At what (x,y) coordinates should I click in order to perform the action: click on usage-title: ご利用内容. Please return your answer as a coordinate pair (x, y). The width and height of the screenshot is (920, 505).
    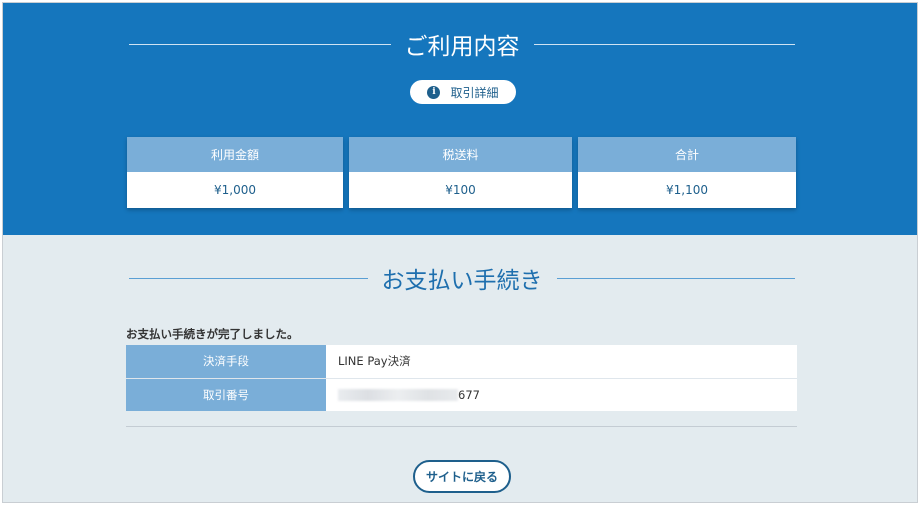
    Looking at the image, I should click on (462, 47).